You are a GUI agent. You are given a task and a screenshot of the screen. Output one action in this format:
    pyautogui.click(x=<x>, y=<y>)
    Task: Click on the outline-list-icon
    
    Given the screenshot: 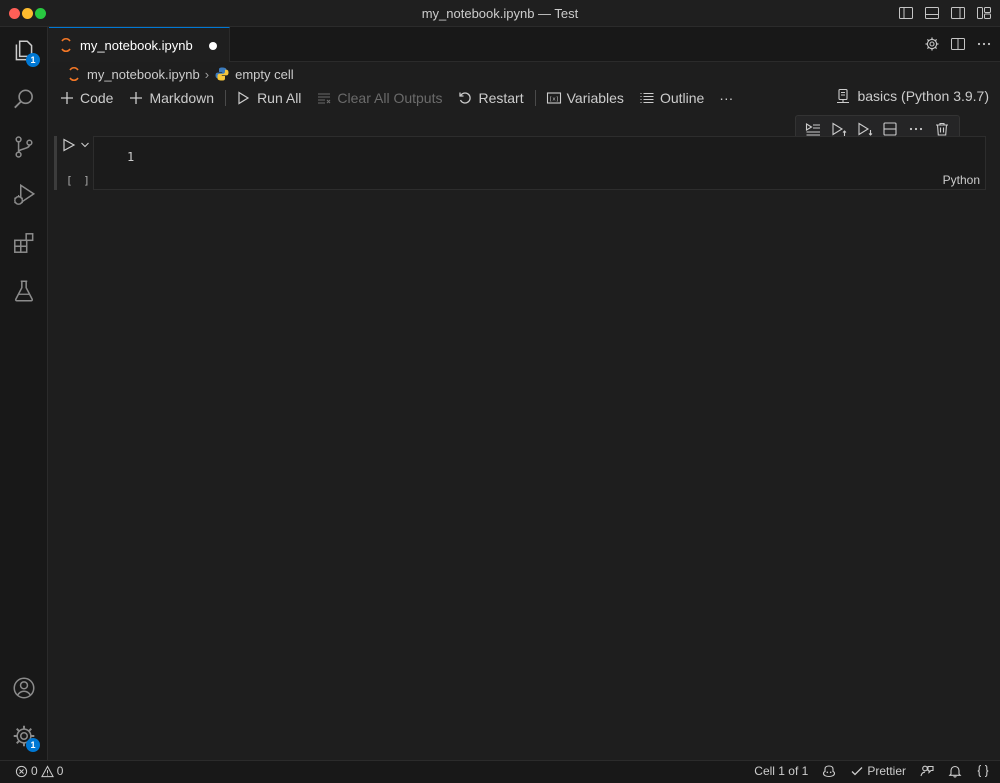 What is the action you would take?
    pyautogui.click(x=647, y=98)
    